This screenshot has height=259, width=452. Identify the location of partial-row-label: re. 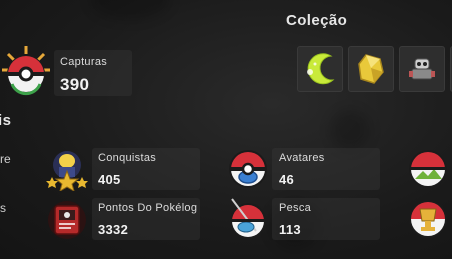
(5, 159).